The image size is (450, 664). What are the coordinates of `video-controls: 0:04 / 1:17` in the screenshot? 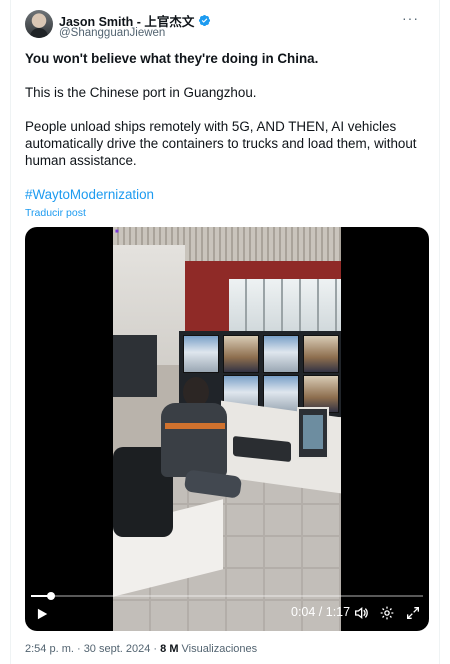 It's located at (227, 611).